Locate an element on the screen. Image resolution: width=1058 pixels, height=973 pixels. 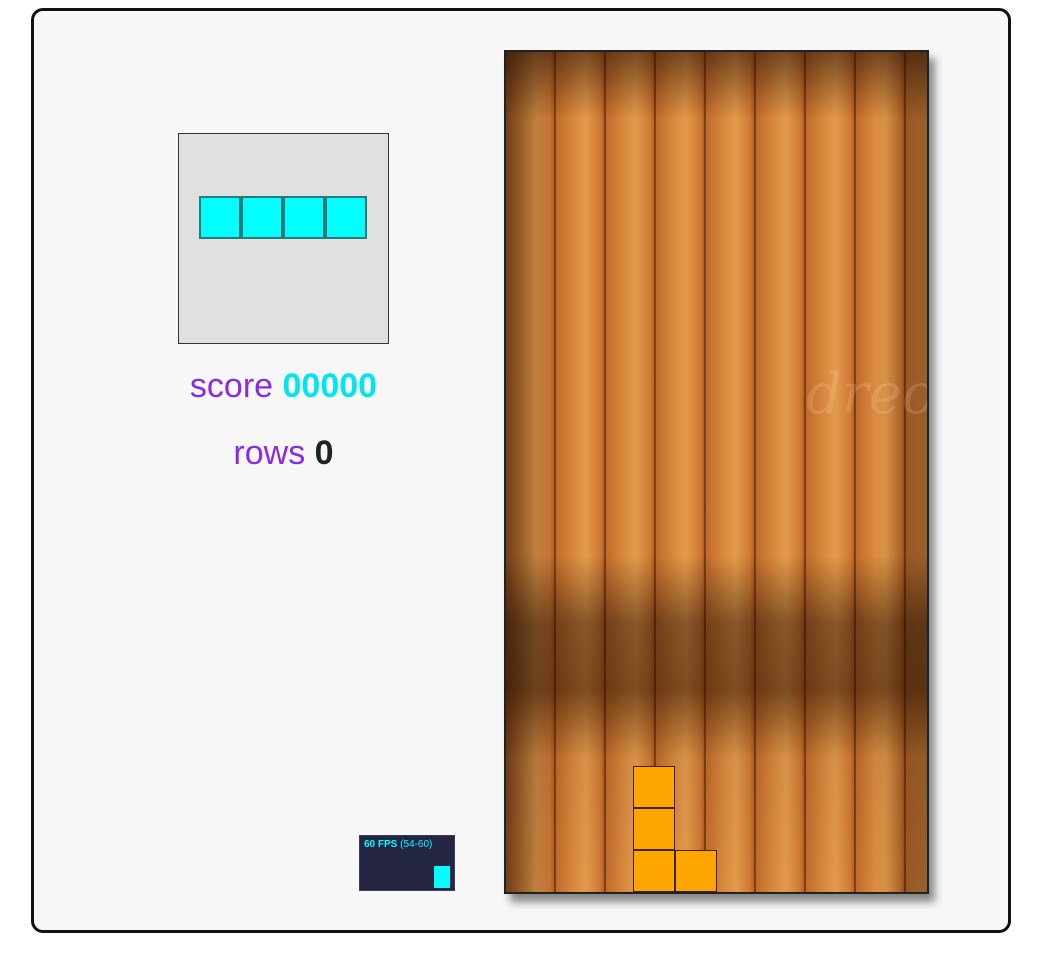
fps-bar is located at coordinates (442, 877).